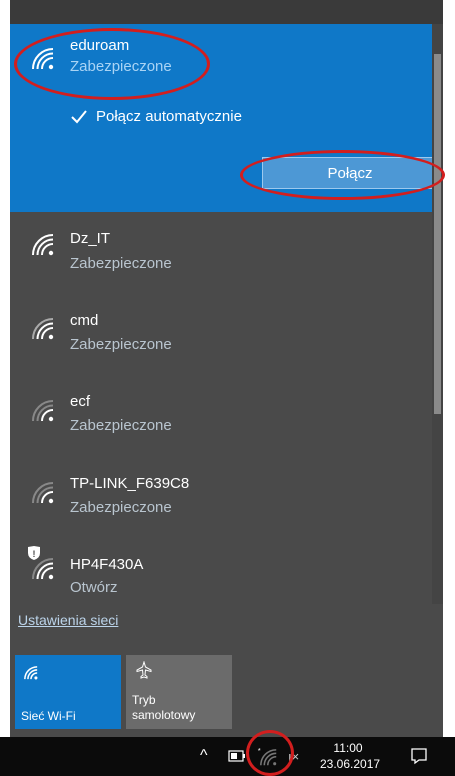 Image resolution: width=455 pixels, height=776 pixels. Describe the element at coordinates (237, 756) in the screenshot. I see `battery-icon` at that location.